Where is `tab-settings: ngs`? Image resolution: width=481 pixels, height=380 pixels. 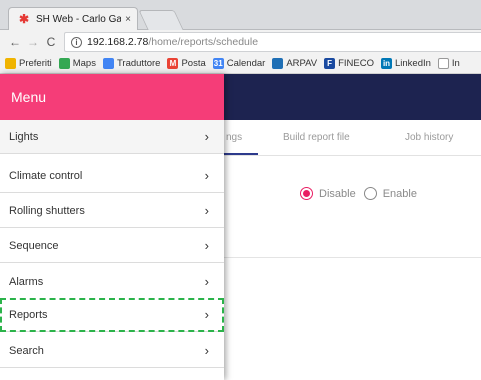 tab-settings: ngs is located at coordinates (234, 137).